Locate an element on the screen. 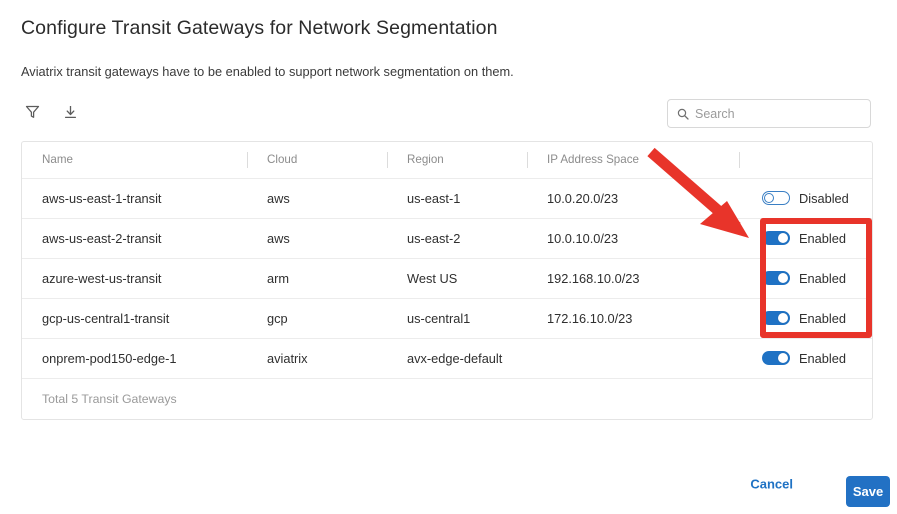 The image size is (897, 514). search-icon is located at coordinates (683, 114).